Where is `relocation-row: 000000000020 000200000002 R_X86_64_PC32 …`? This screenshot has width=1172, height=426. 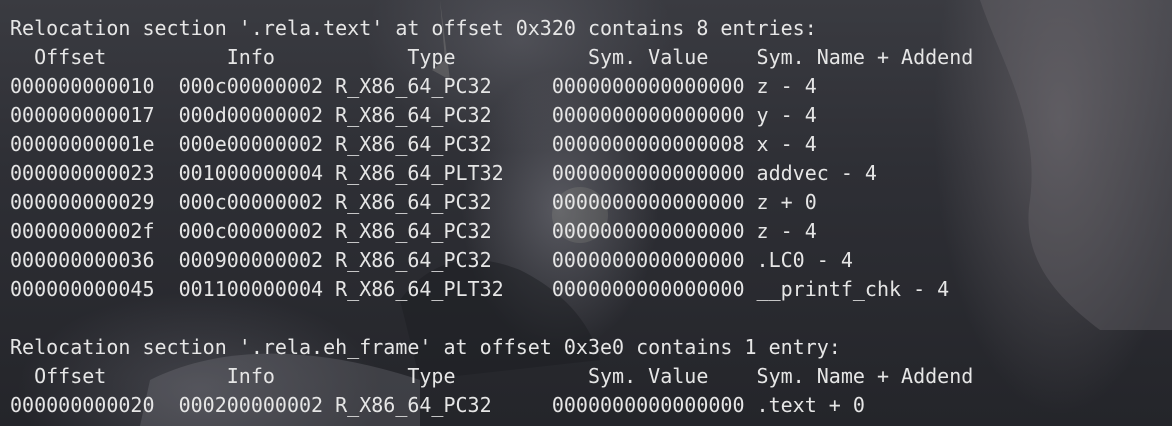 relocation-row: 000000000020 000200000002 R_X86_64_PC32 … is located at coordinates (437, 405).